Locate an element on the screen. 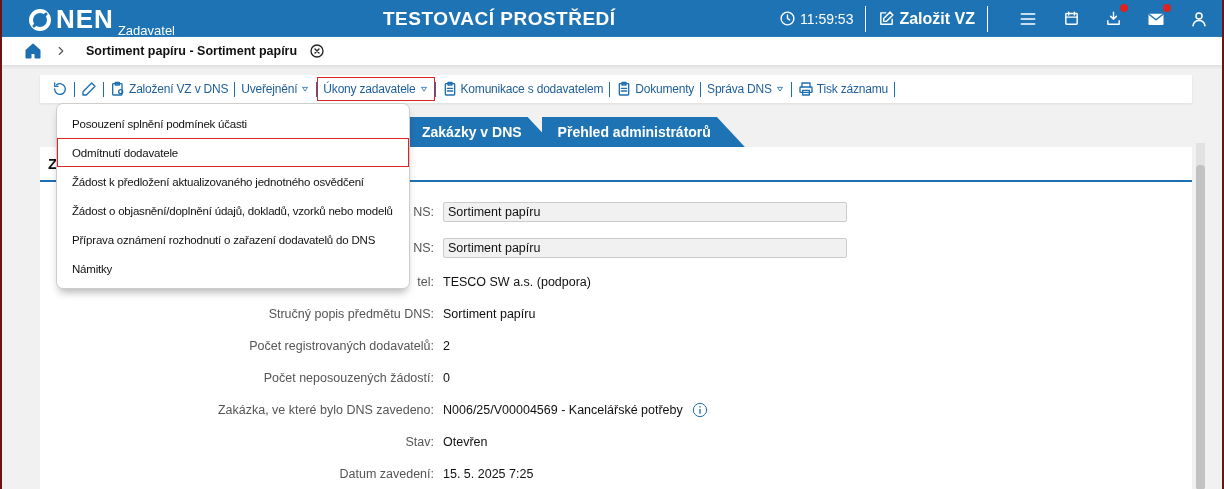 The width and height of the screenshot is (1224, 489). menu-item: Posouzení splnění podmínek účasti is located at coordinates (233, 123).